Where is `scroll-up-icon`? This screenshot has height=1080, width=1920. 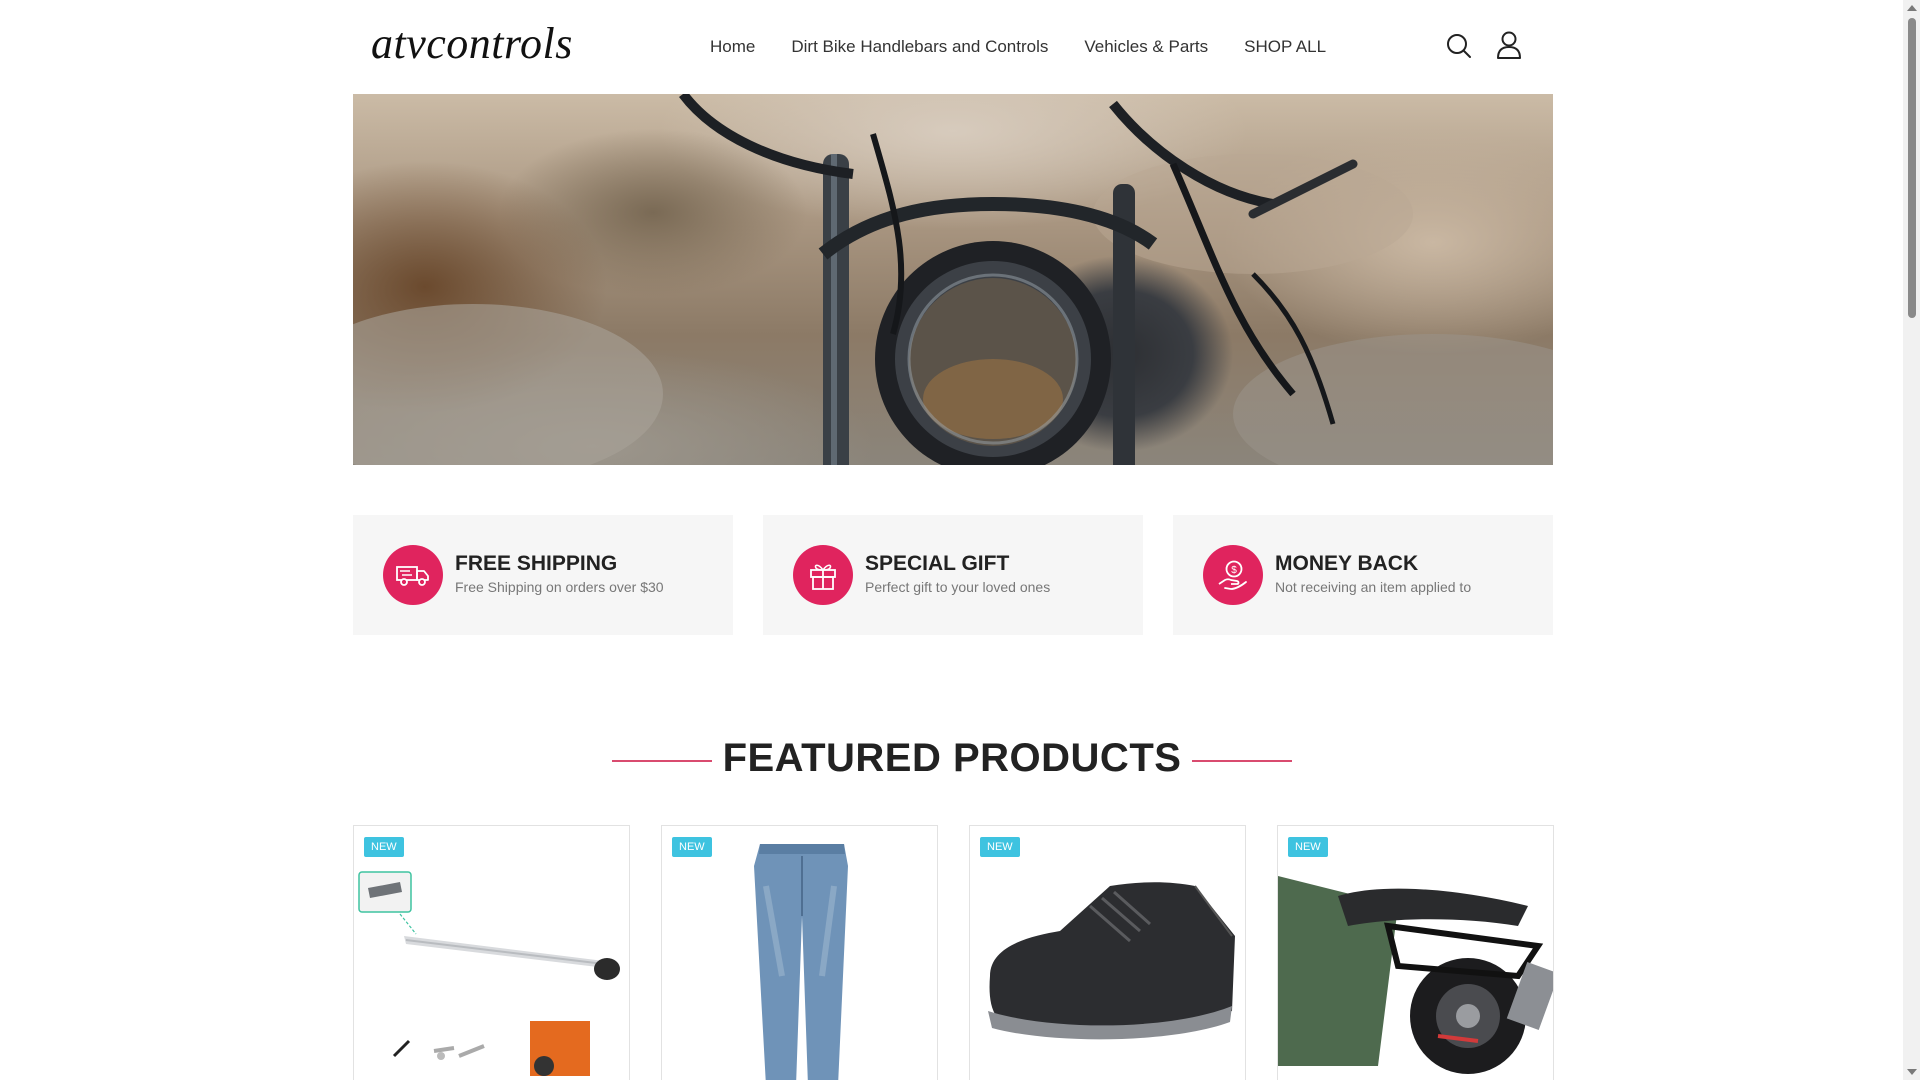 scroll-up-icon is located at coordinates (1912, 8).